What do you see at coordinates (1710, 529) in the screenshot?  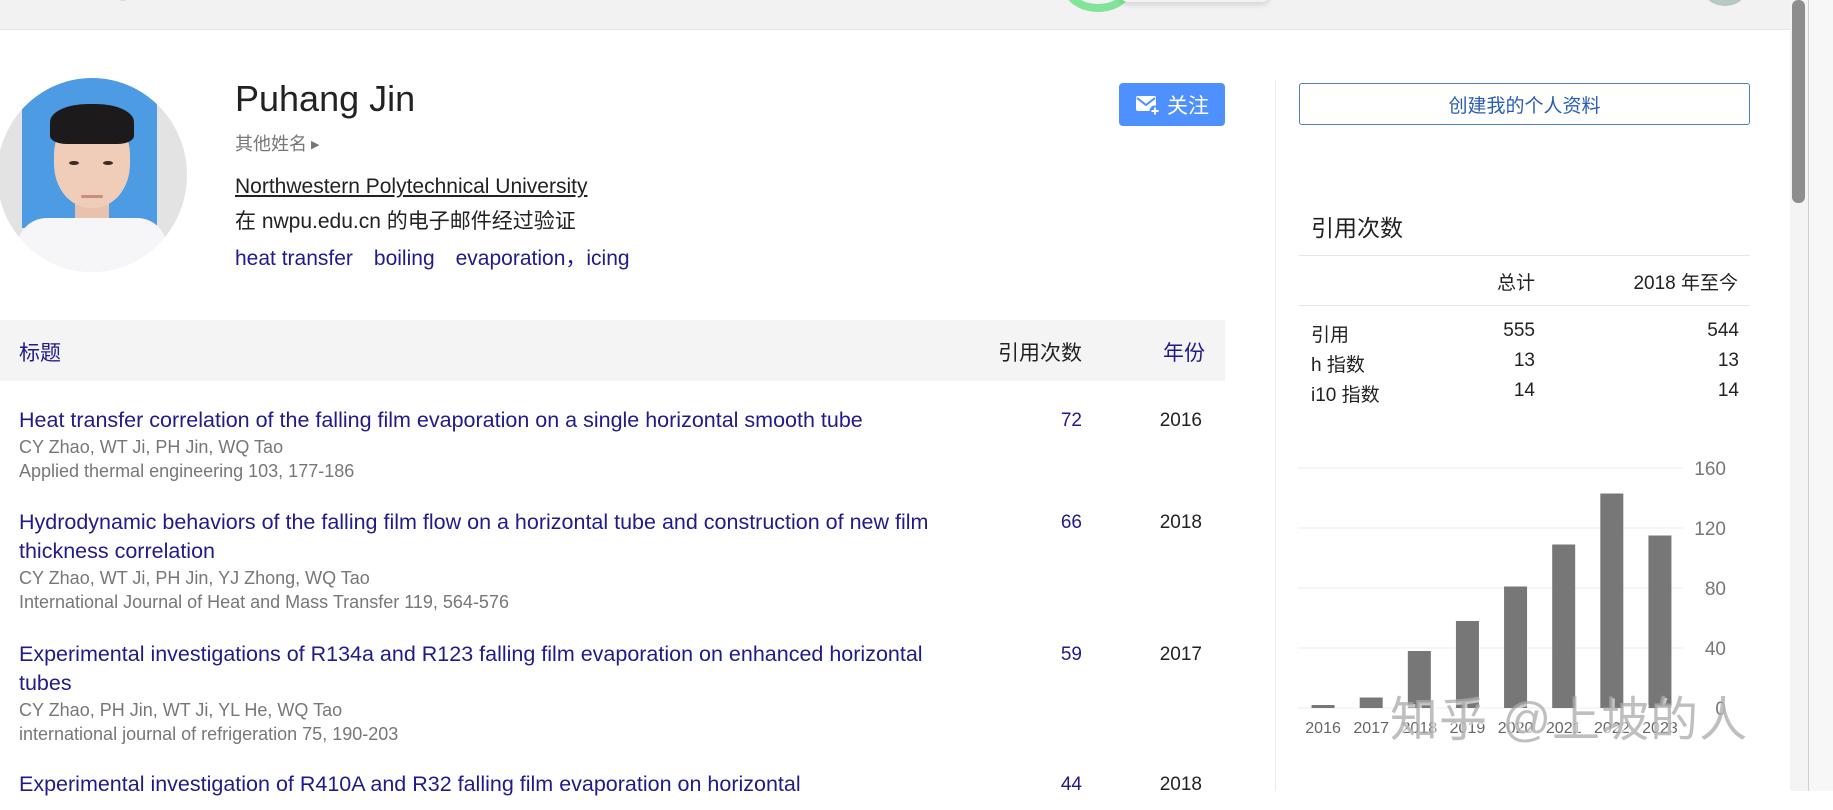 I see `y-tick-label: 120` at bounding box center [1710, 529].